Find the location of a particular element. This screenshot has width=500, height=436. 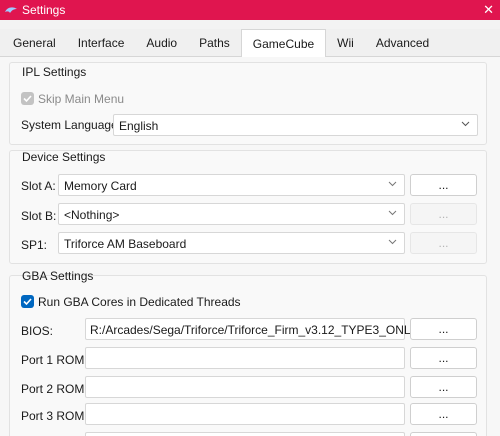

sp1-label: SP1: is located at coordinates (34, 245).